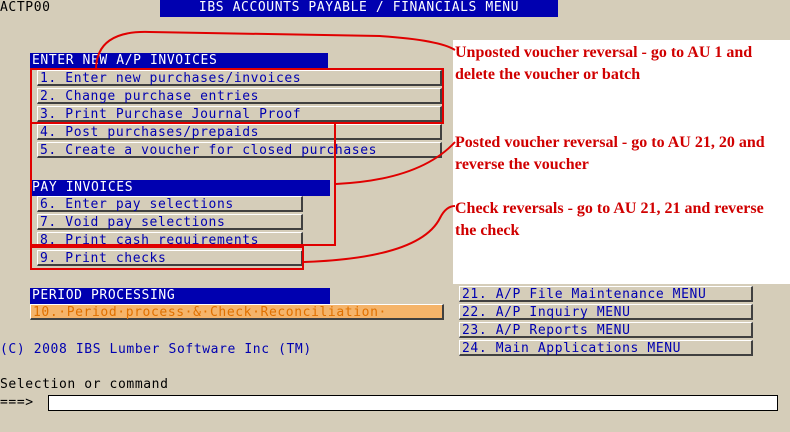  What do you see at coordinates (180, 296) in the screenshot?
I see `section-period-processing: PERIOD PROCESSING` at bounding box center [180, 296].